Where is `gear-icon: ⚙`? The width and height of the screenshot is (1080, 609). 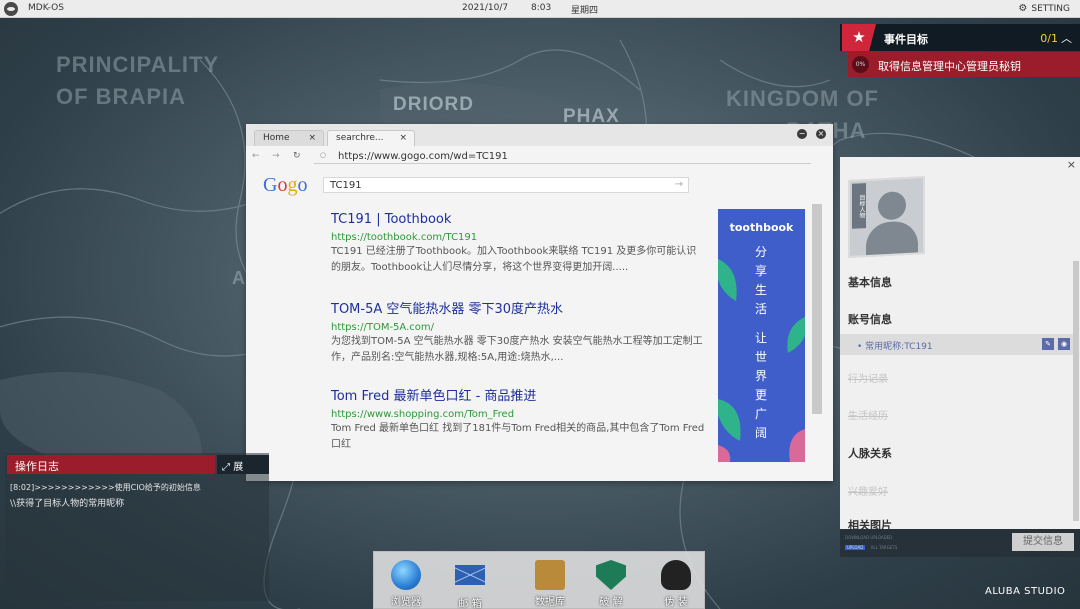 gear-icon: ⚙ is located at coordinates (1023, 8).